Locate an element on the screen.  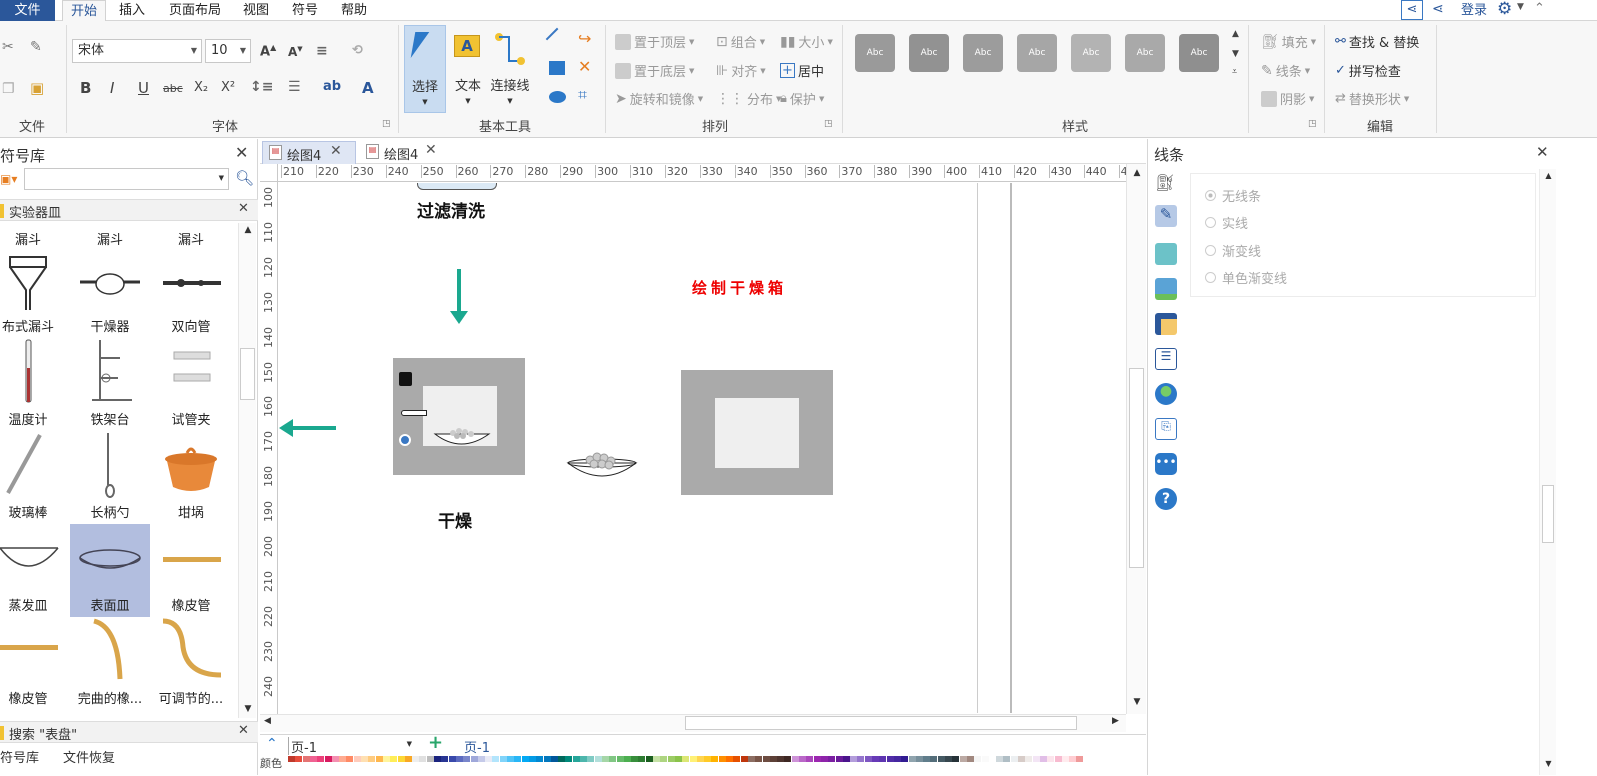
tab-drawing-active: ▤ 绘图4 ✕ is located at coordinates (309, 152).